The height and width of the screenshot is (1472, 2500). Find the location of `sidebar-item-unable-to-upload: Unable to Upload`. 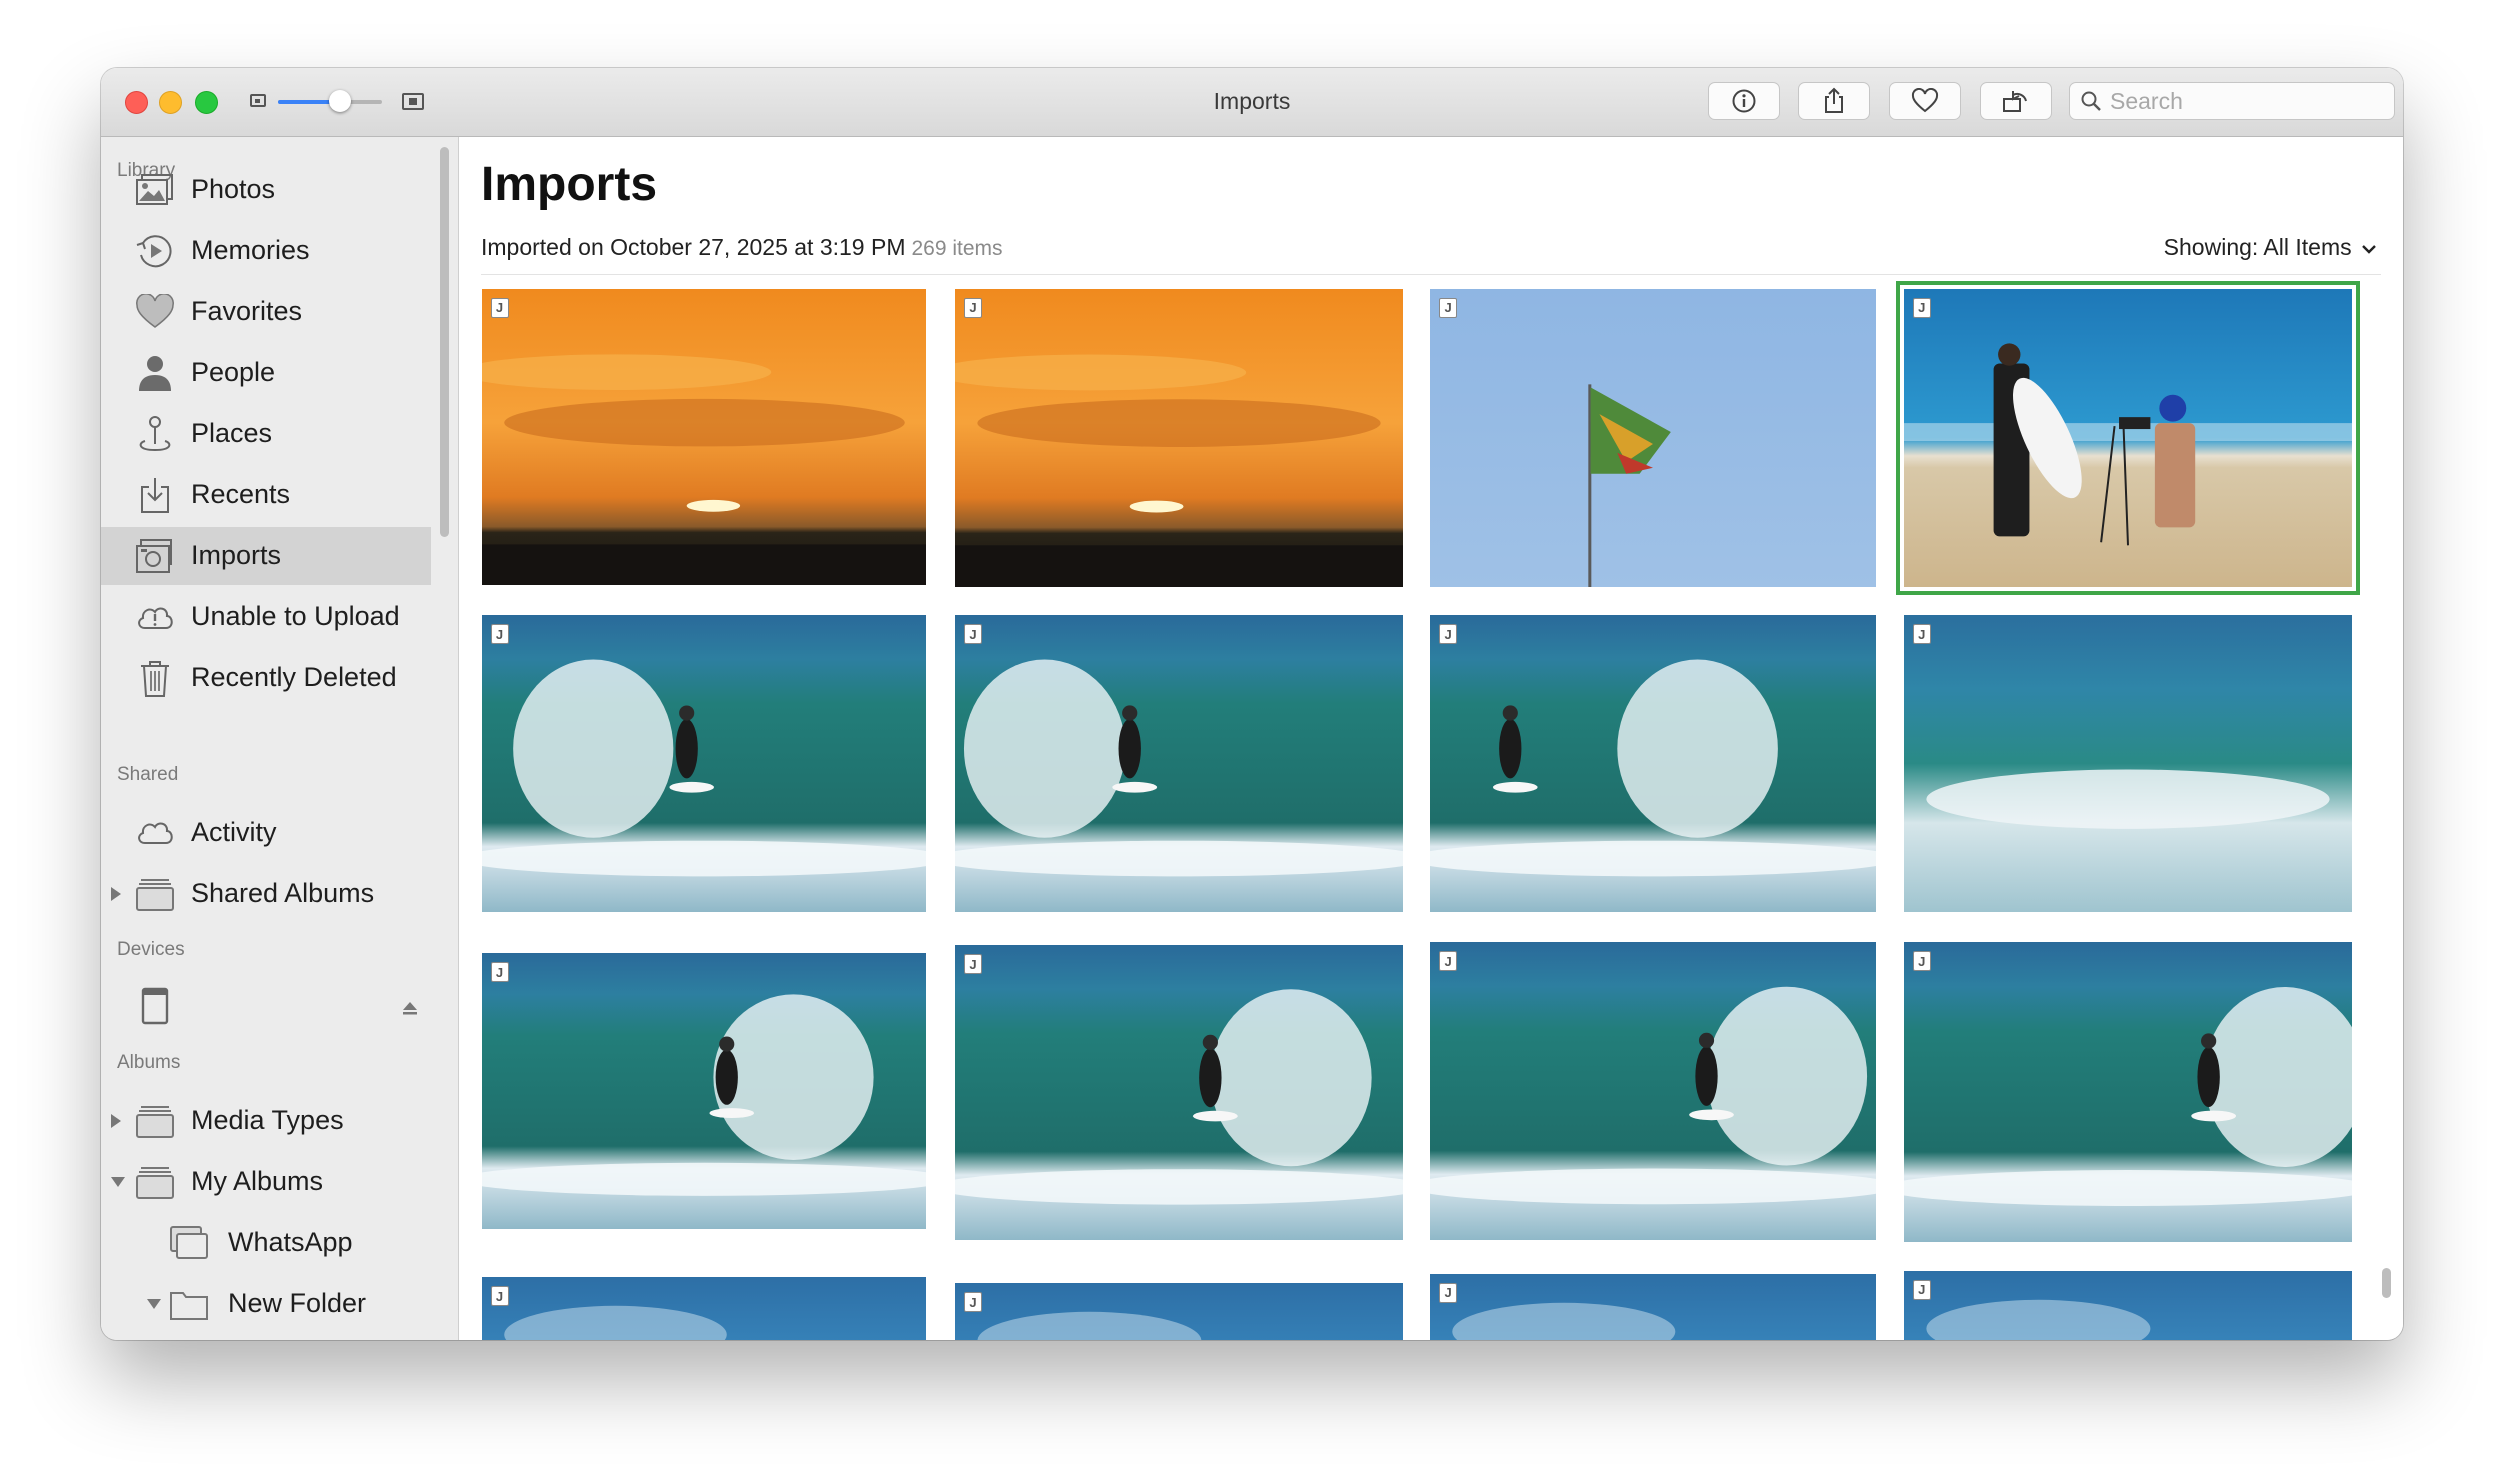

sidebar-item-unable-to-upload: Unable to Upload is located at coordinates (266, 617).